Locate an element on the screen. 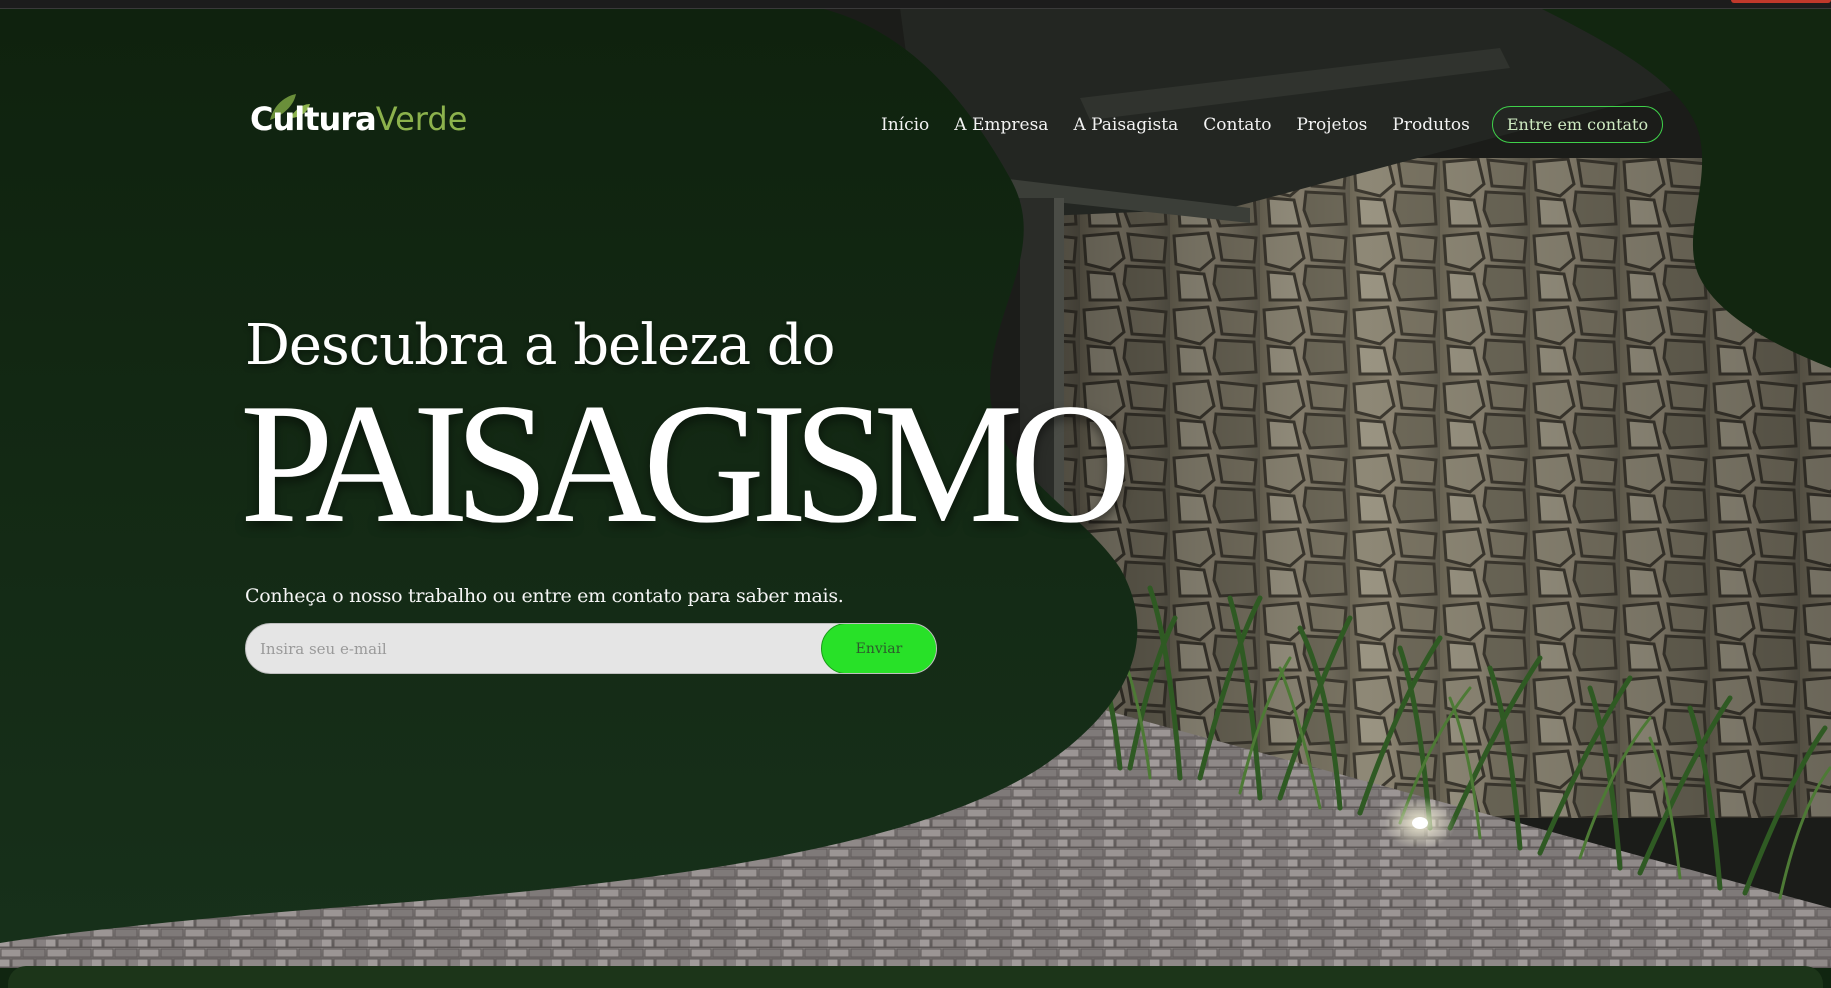 The width and height of the screenshot is (1831, 988). nav-item-a-empresa: A Empresa is located at coordinates (1001, 125).